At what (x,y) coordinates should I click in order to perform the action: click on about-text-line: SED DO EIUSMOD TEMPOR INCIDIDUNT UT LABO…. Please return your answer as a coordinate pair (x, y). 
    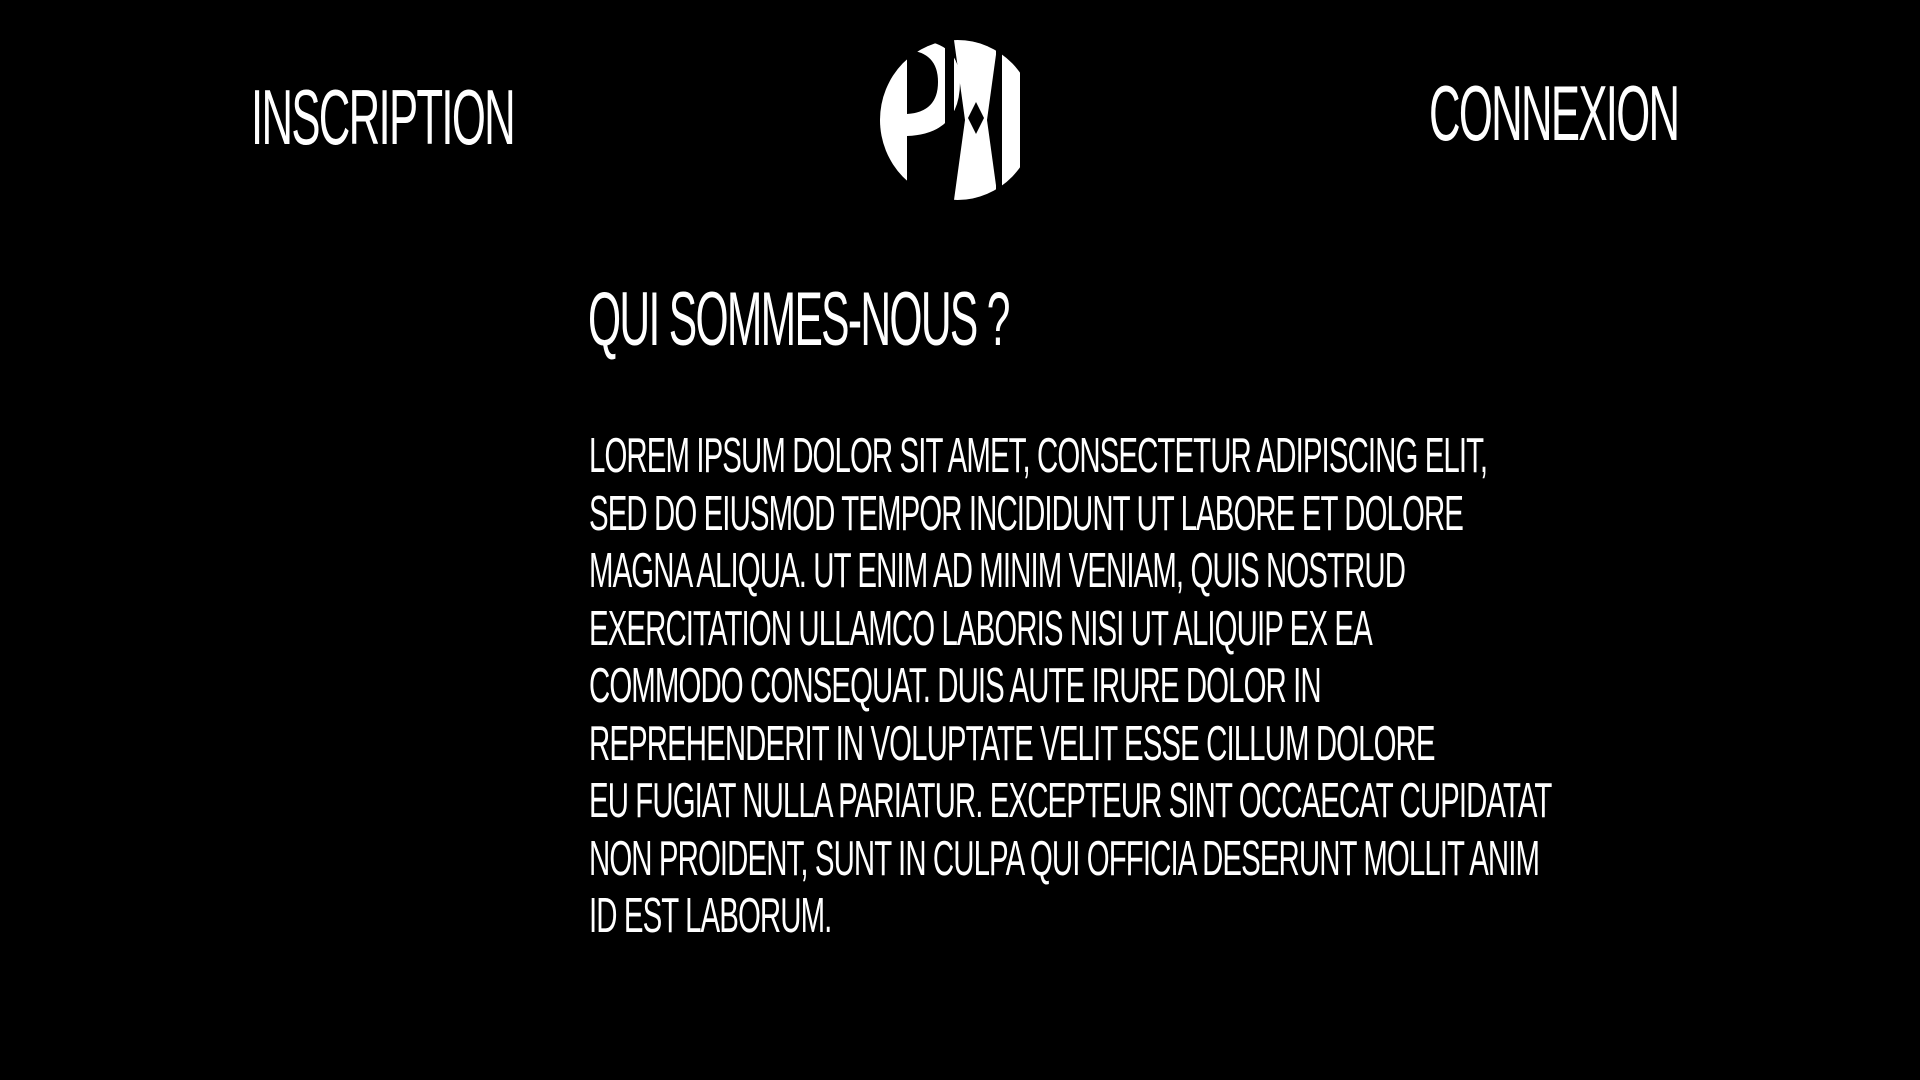
    Looking at the image, I should click on (1026, 513).